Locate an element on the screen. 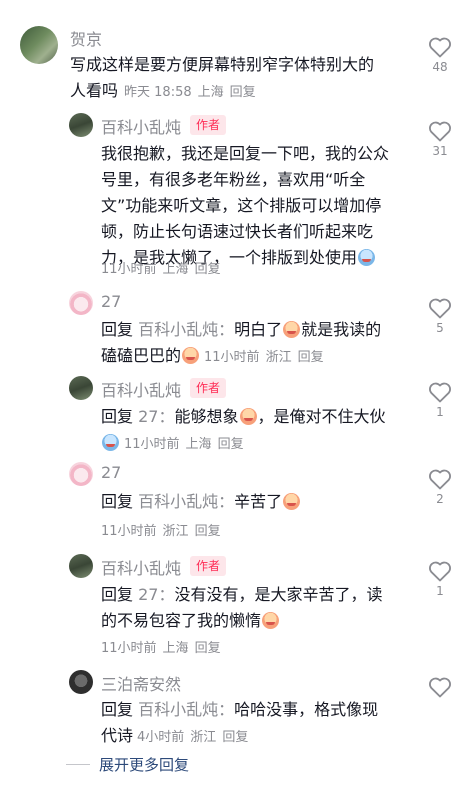 This screenshot has height=800, width=471. reply-text: 回复 27：没有没有，是大家辛苦了，读 的不易包容了我的懒惰 is located at coordinates (256, 608).